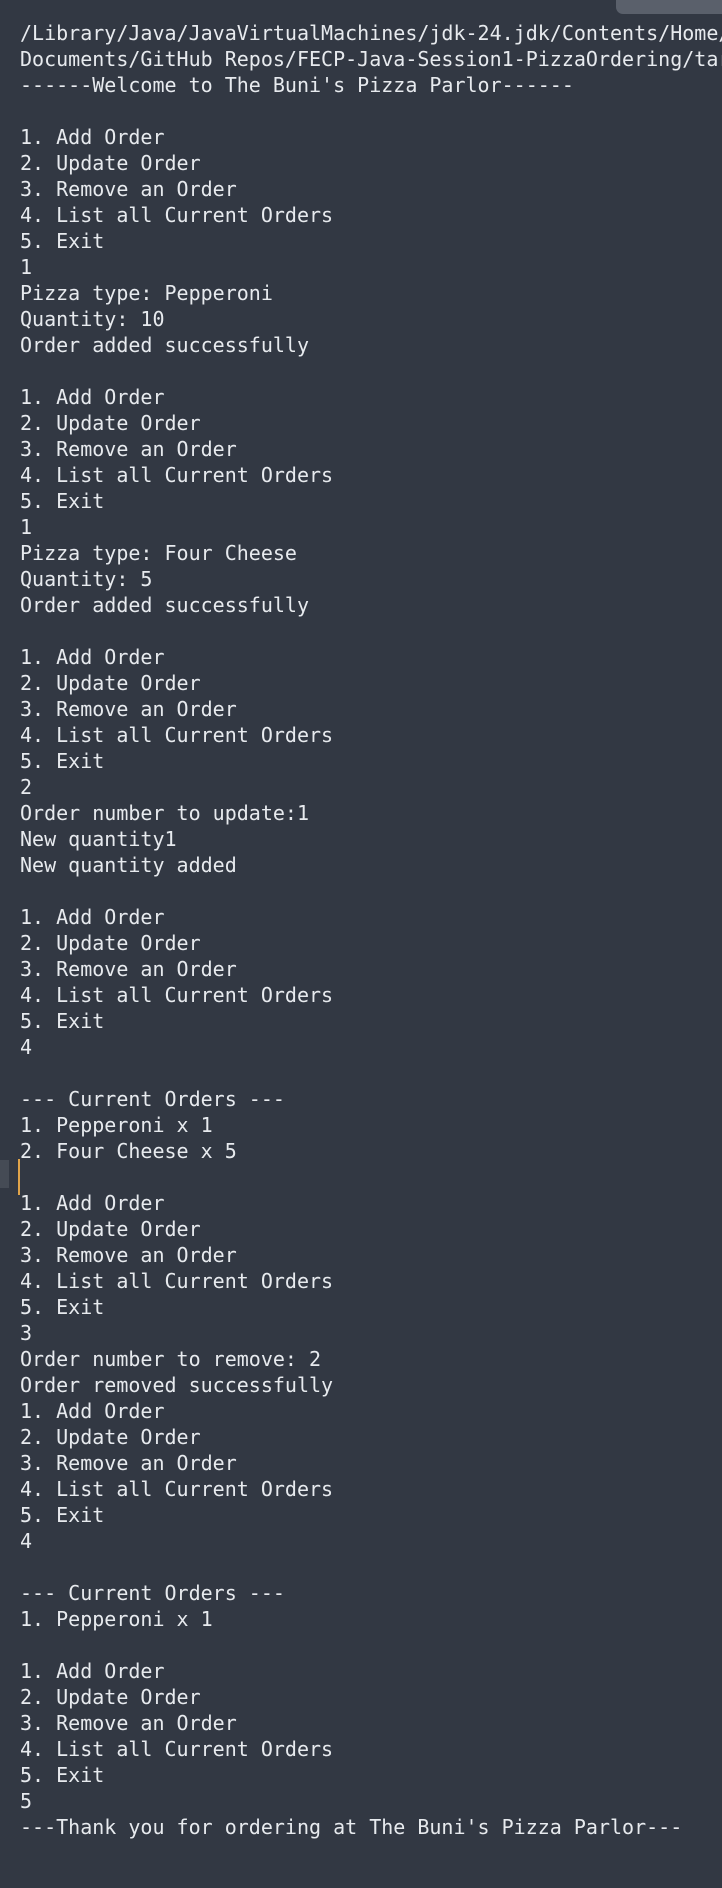 This screenshot has height=1888, width=722. I want to click on console-line: New quantity1, so click(98, 839).